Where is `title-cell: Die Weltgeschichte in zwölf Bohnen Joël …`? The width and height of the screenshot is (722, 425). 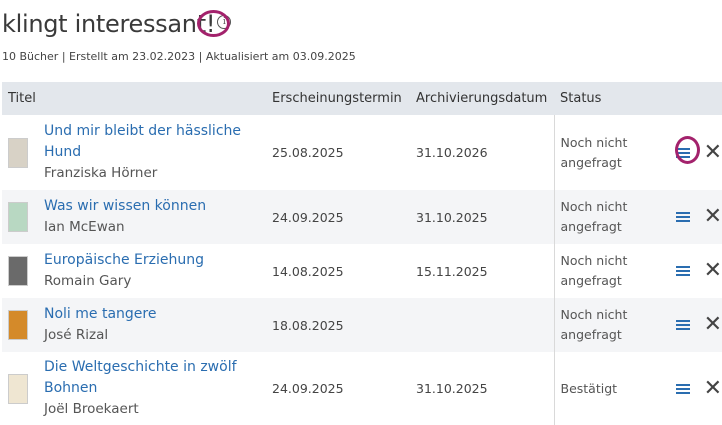
title-cell: Die Weltgeschichte in zwölf Bohnen Joël … is located at coordinates (134, 388).